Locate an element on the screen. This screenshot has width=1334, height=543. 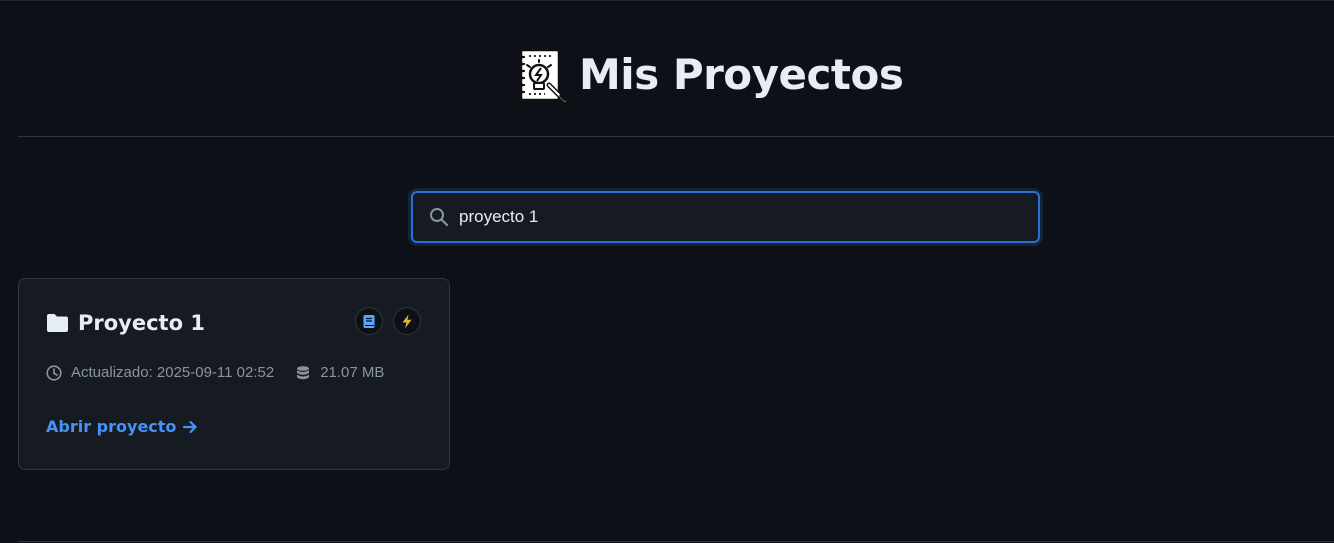
lightning-icon is located at coordinates (407, 321).